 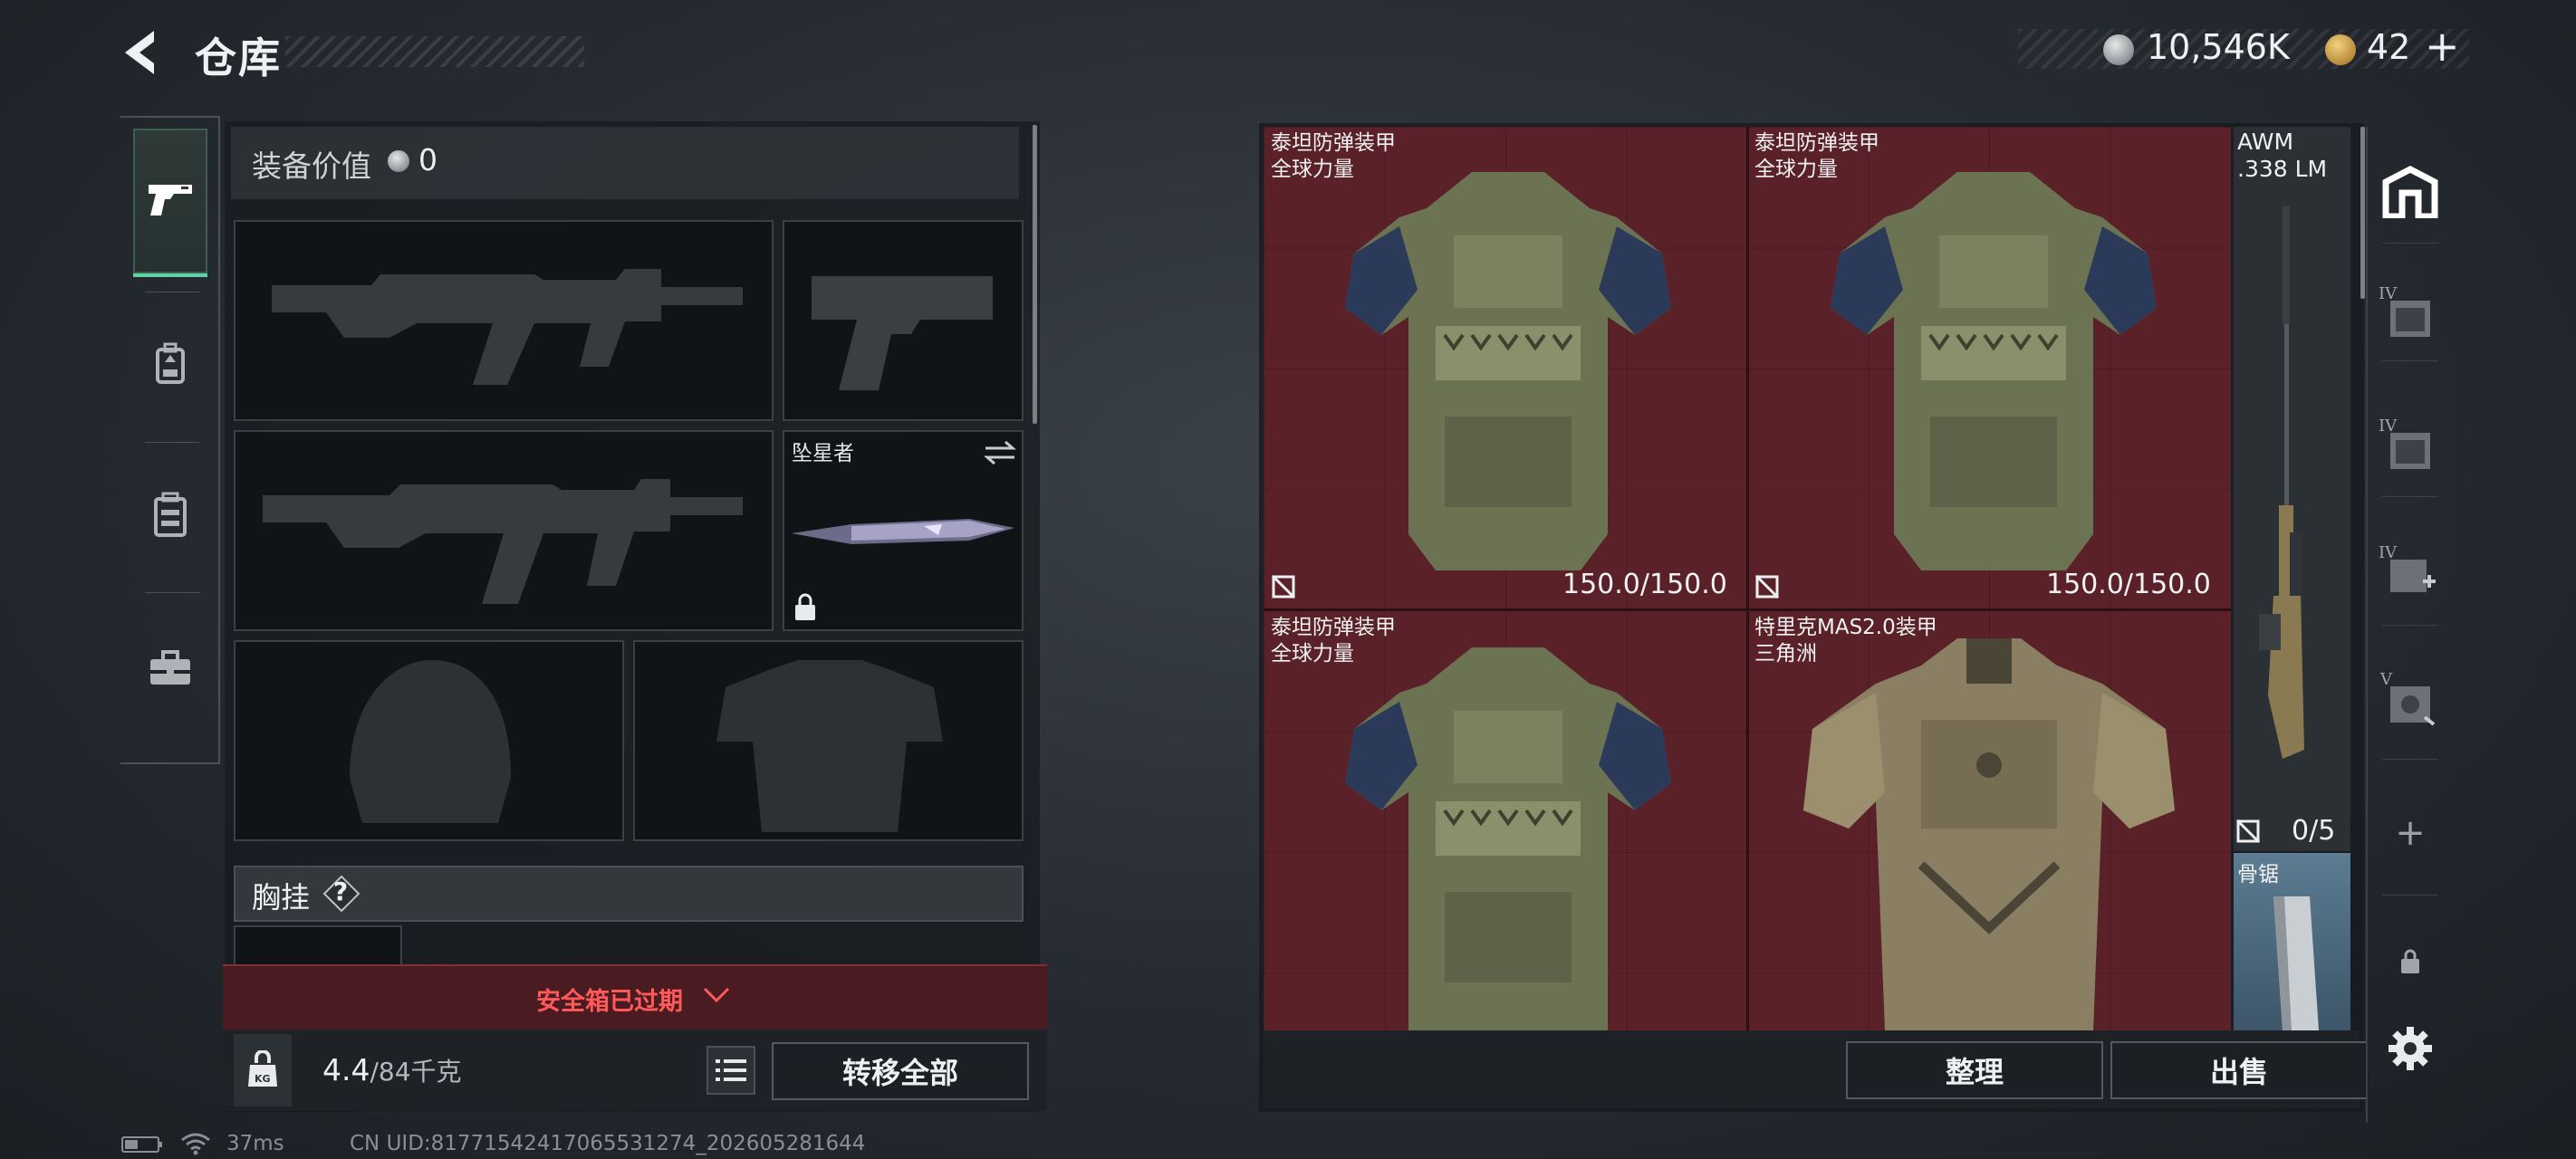 I want to click on storage-v-icon: V, so click(x=2410, y=701).